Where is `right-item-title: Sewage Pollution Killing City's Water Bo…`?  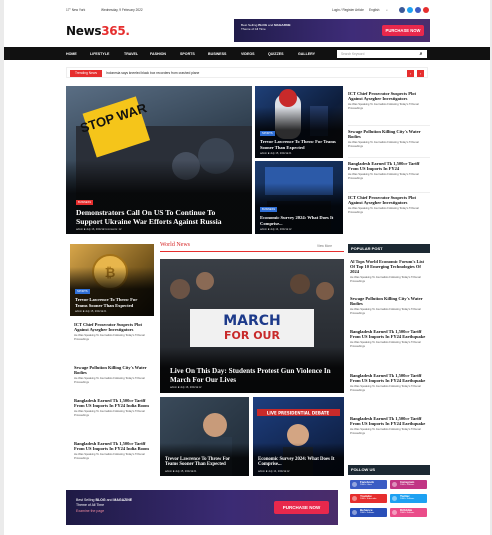
right-item-title: Sewage Pollution Killing City's Water Bo… is located at coordinates (388, 134).